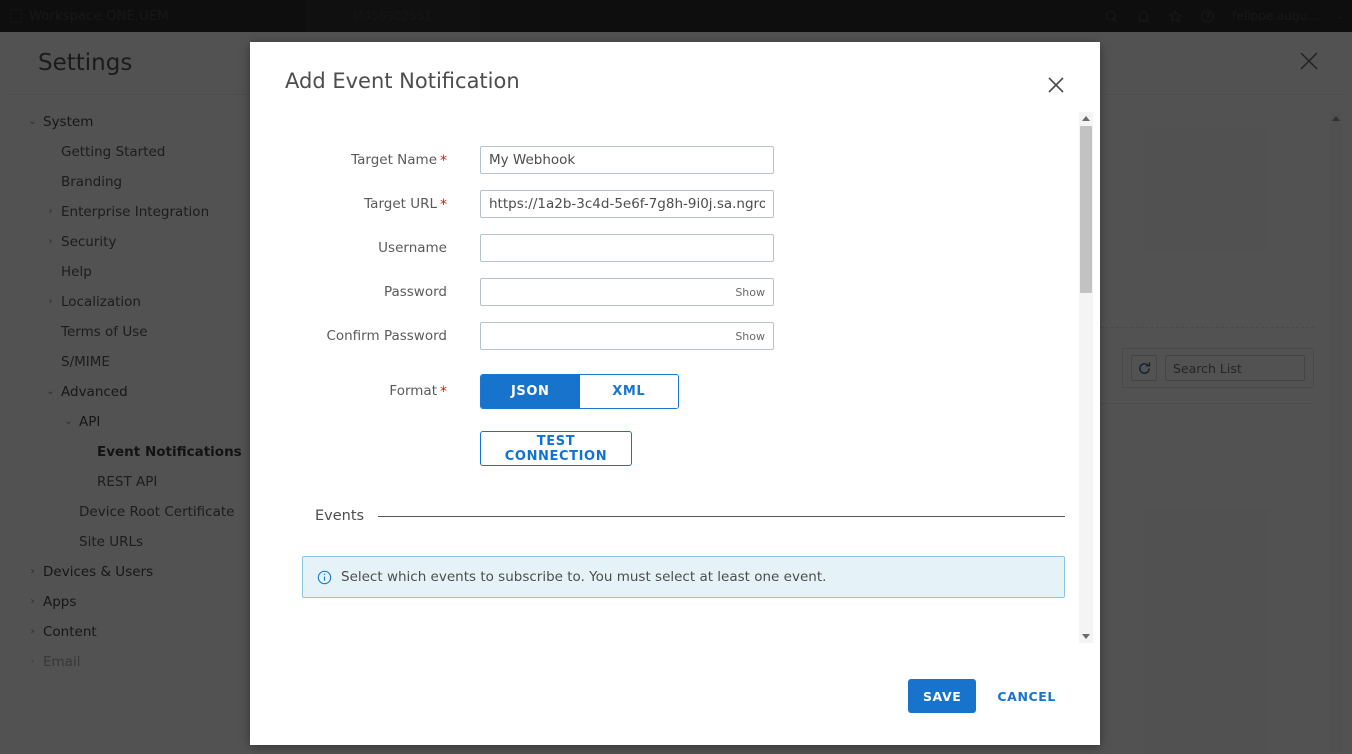  I want to click on modal-footer: SAVE CANCEL, so click(675, 695).